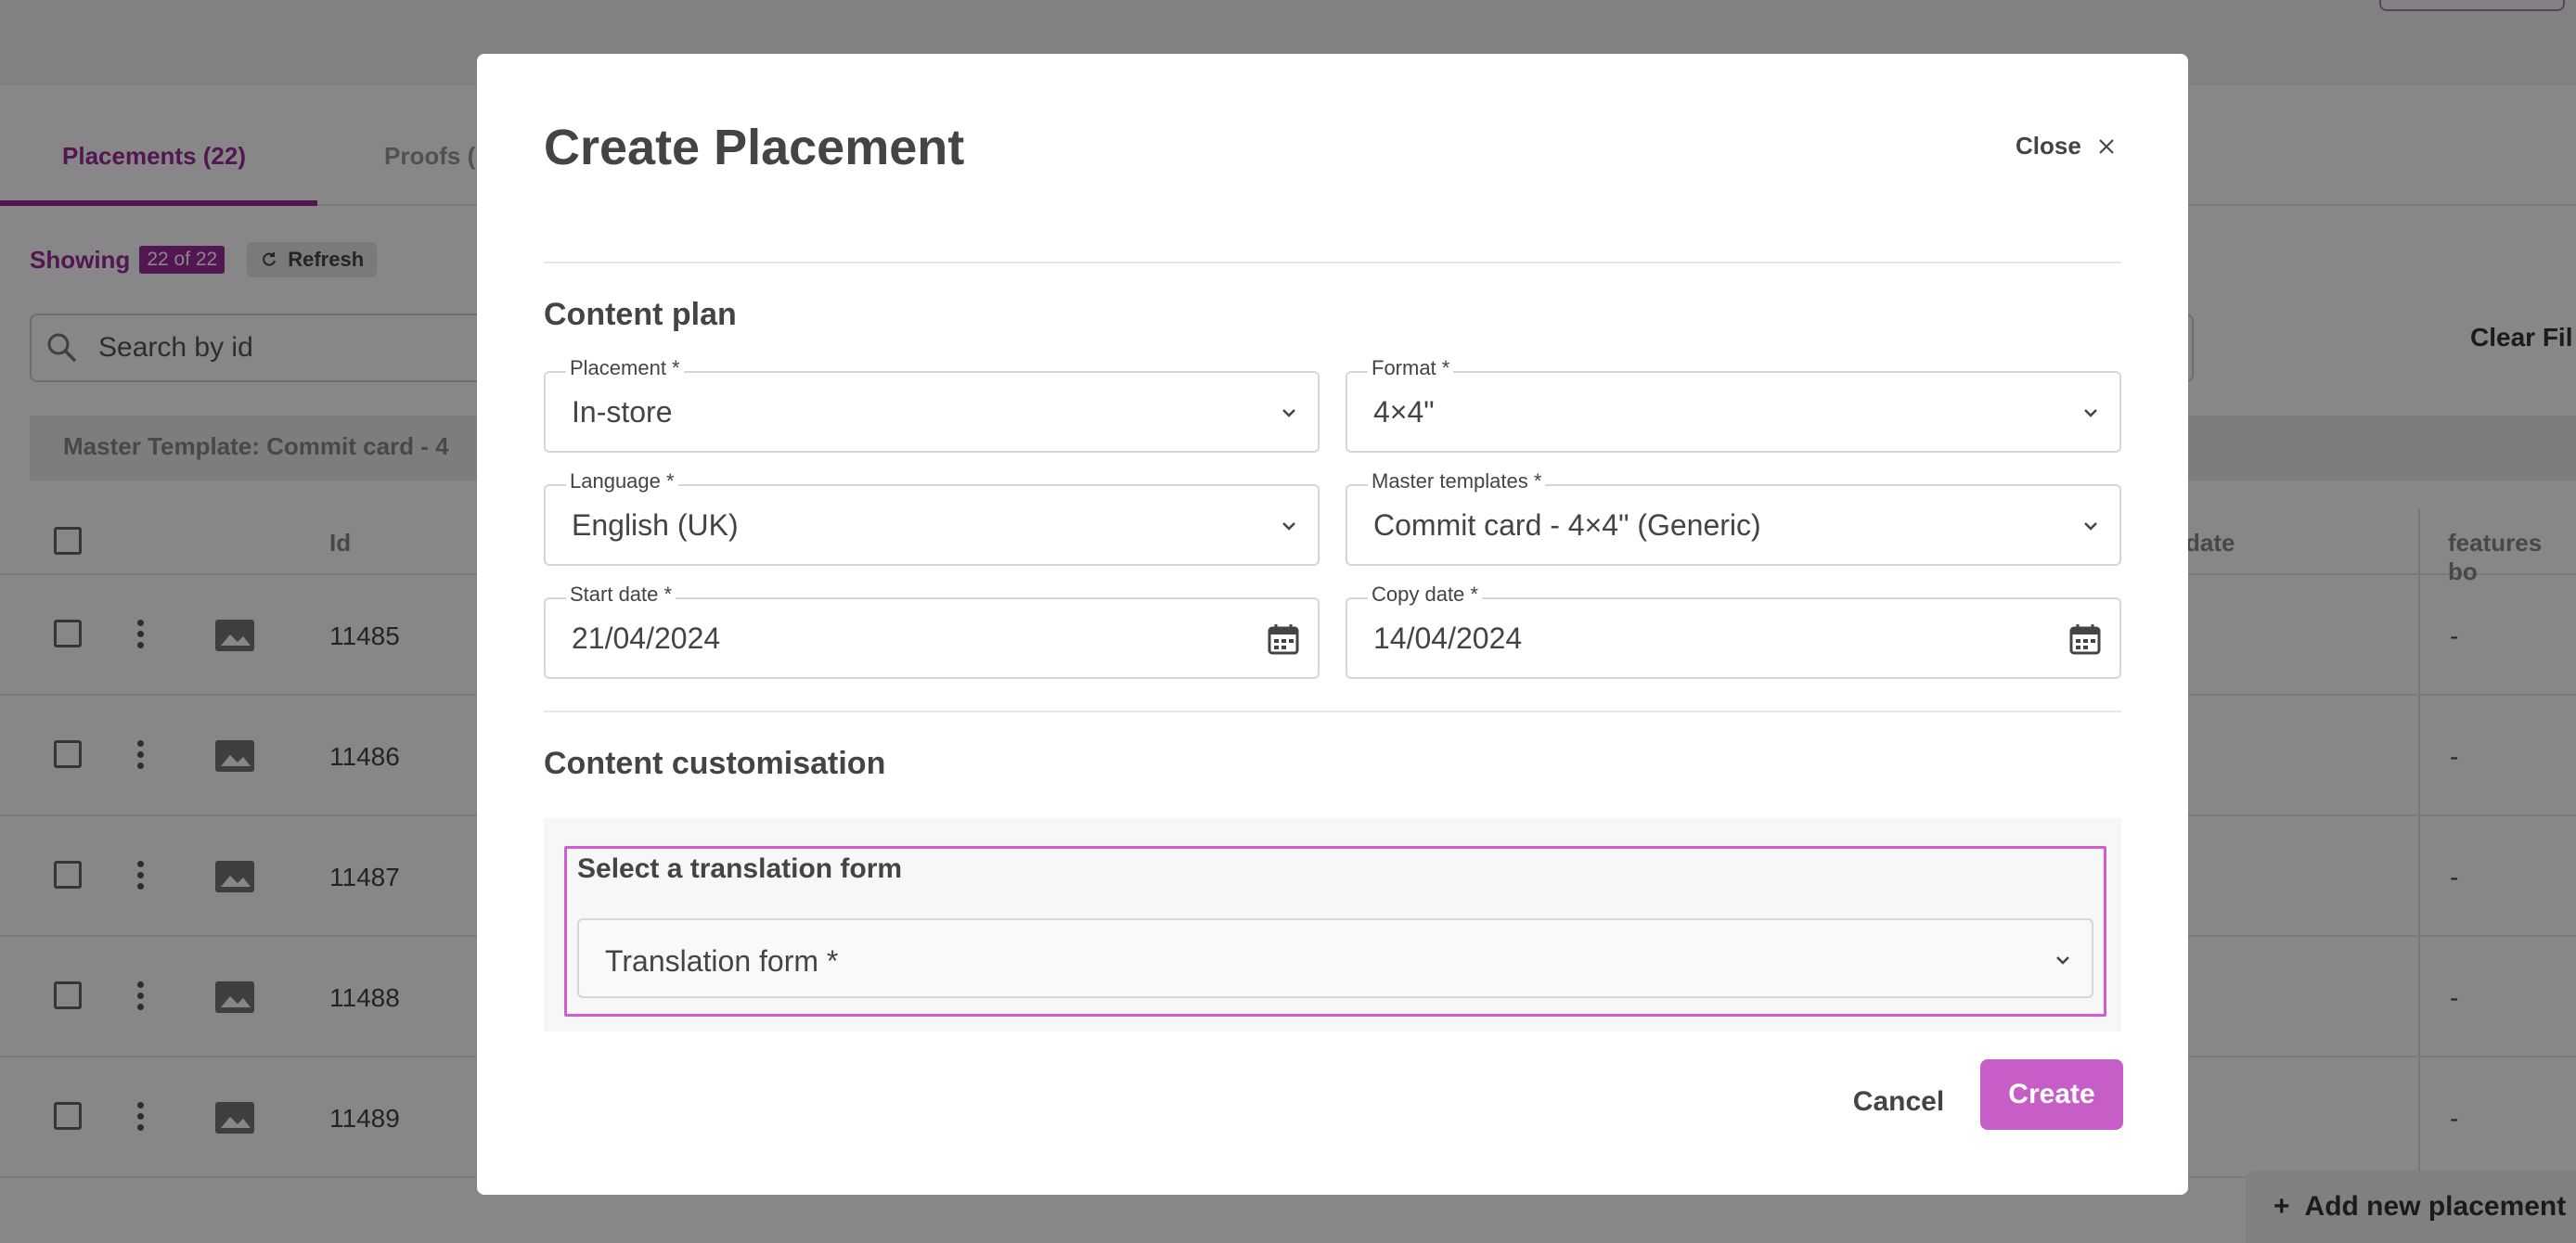 The height and width of the screenshot is (1243, 2576). I want to click on language-label: Language *, so click(622, 481).